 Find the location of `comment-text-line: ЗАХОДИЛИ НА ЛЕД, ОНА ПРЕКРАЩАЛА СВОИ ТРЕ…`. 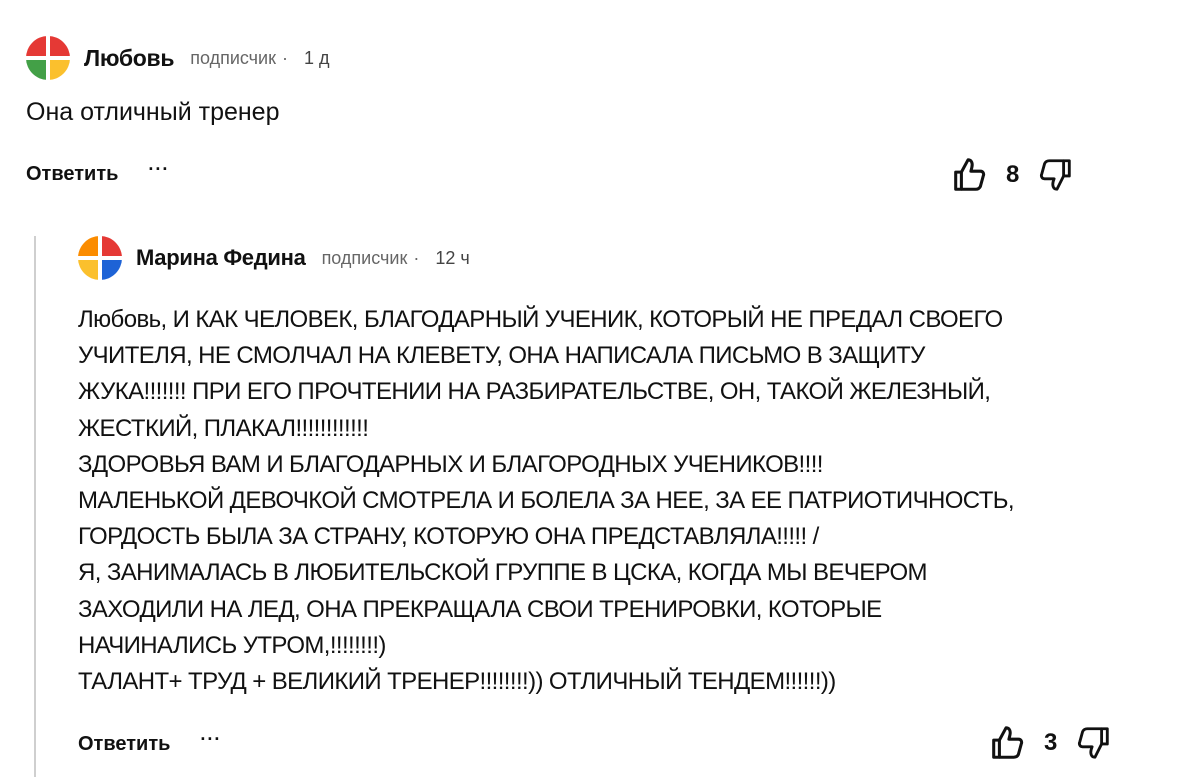

comment-text-line: ЗАХОДИЛИ НА ЛЕД, ОНА ПРЕКРАЩАЛА СВОИ ТРЕ… is located at coordinates (480, 609).